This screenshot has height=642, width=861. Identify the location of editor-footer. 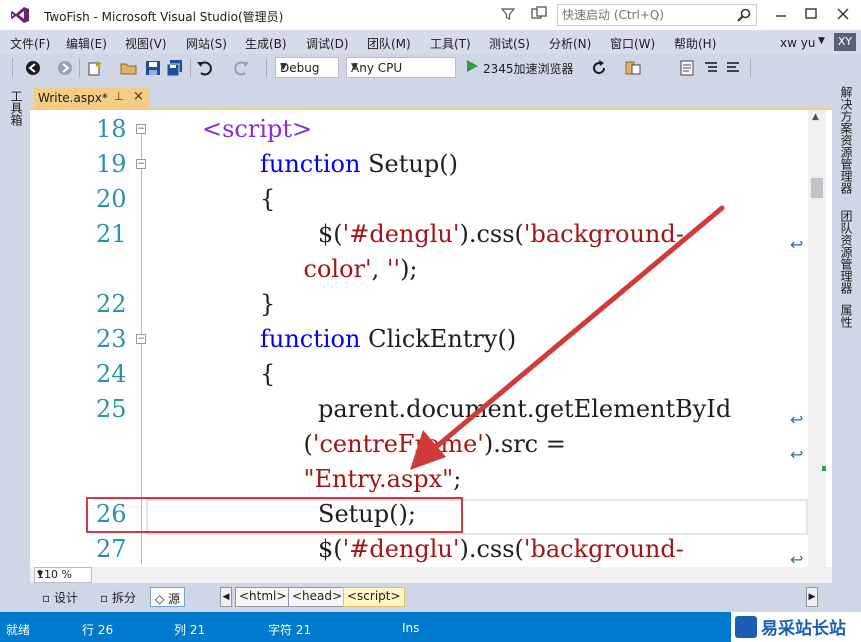
(431, 575).